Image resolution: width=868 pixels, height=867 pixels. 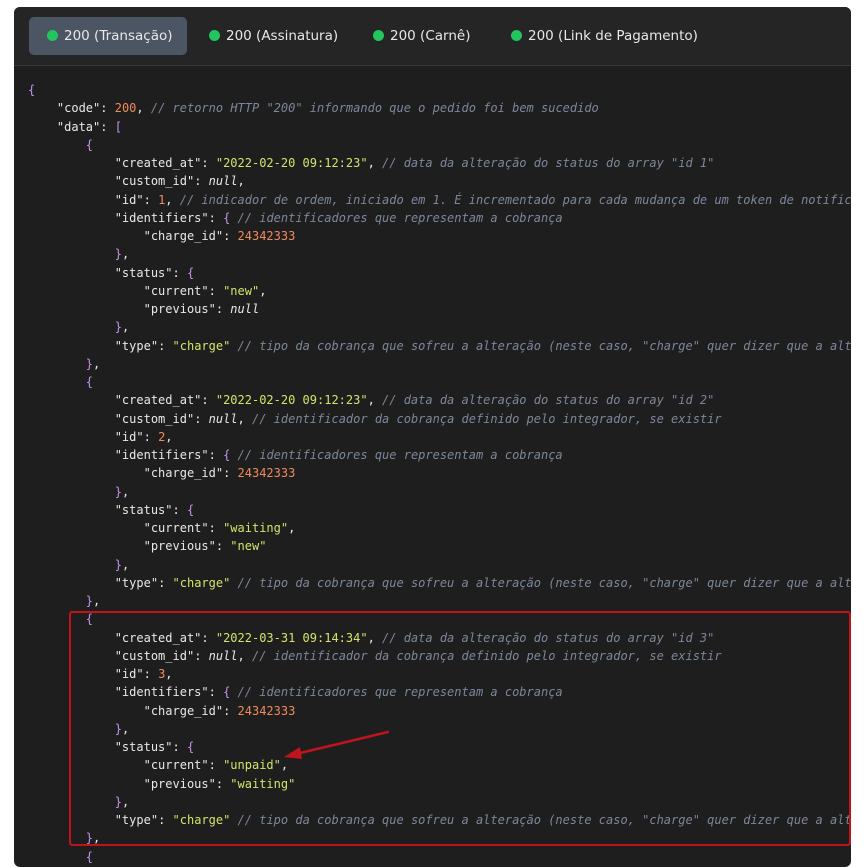 What do you see at coordinates (75, 127) in the screenshot?
I see `code-line: "data": [` at bounding box center [75, 127].